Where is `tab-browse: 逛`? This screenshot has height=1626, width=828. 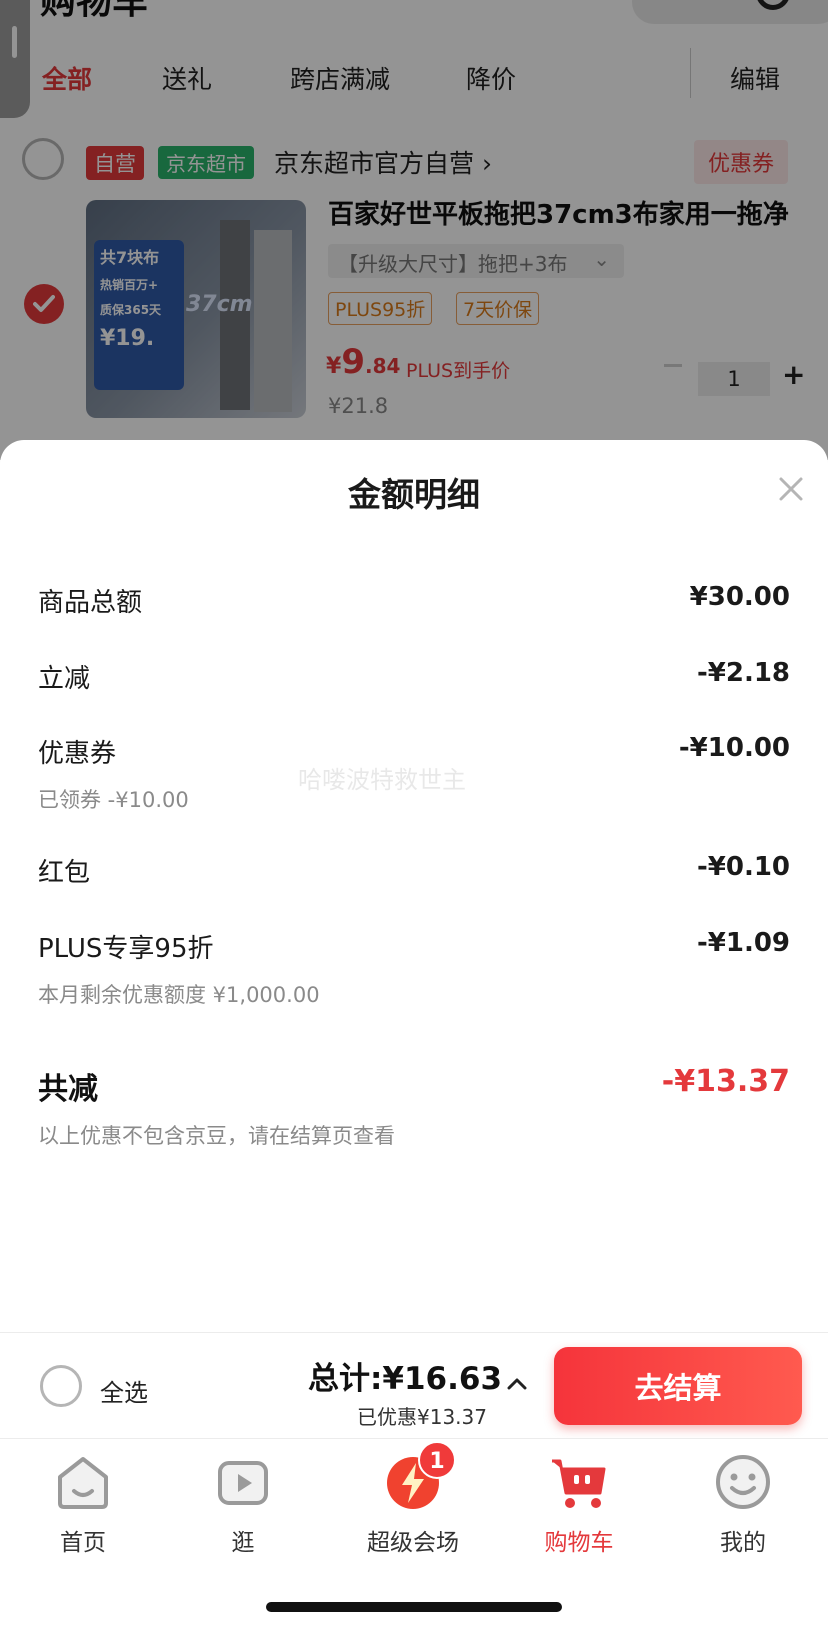
tab-browse: 逛 is located at coordinates (243, 1506).